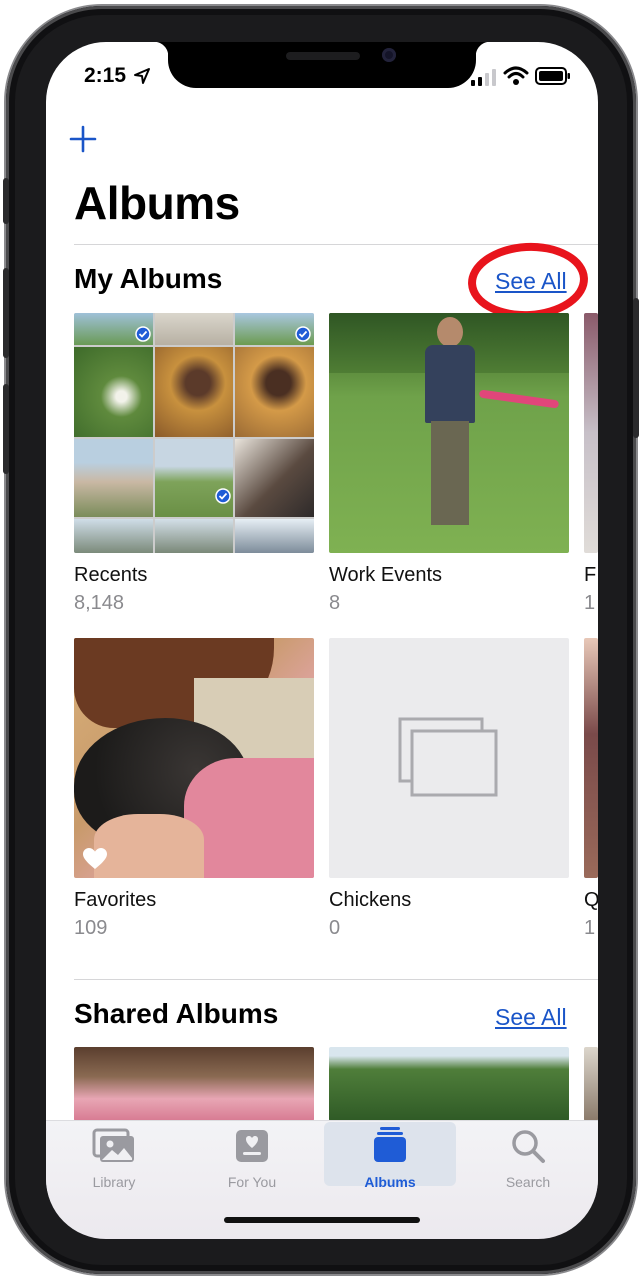 The image size is (642, 1280). Describe the element at coordinates (176, 1013) in the screenshot. I see `shared-albums-heading: Shared Albums` at that location.